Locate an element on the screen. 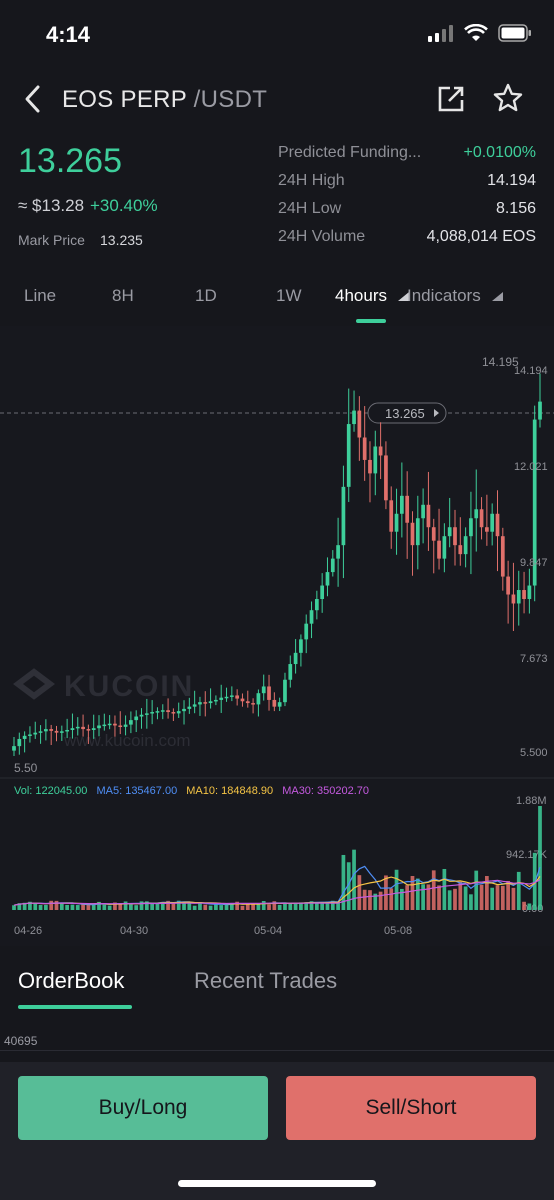 Image resolution: width=554 pixels, height=1200 pixels. interval-tabs: Line 8H 1D 1W 4hours Indicators is located at coordinates (277, 304).